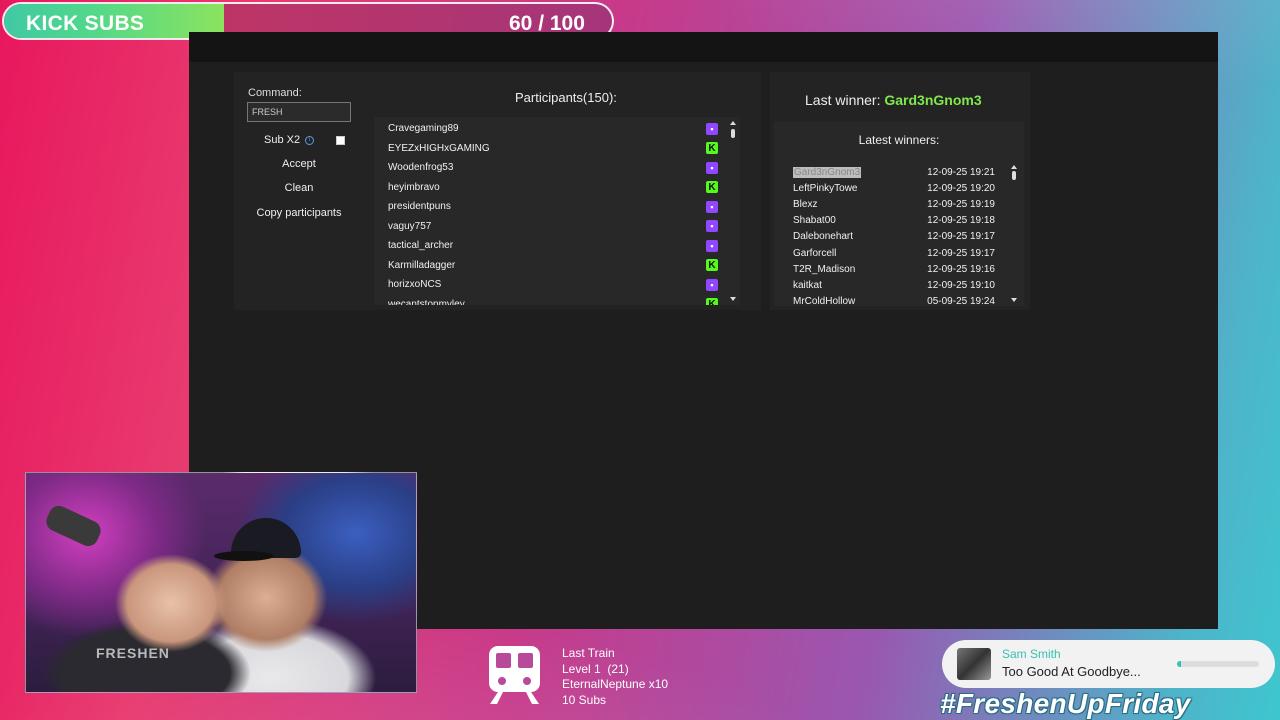 The image size is (1280, 720). What do you see at coordinates (421, 245) in the screenshot?
I see `participant-name: tactical_archer` at bounding box center [421, 245].